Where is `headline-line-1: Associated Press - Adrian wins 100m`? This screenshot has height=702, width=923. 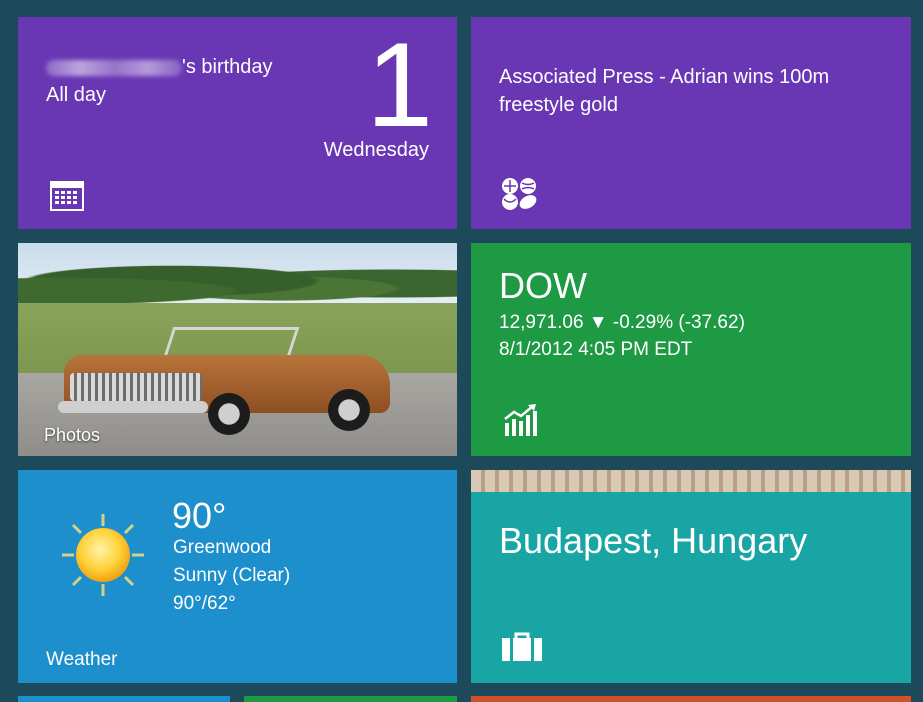 headline-line-1: Associated Press - Adrian wins 100m is located at coordinates (664, 77).